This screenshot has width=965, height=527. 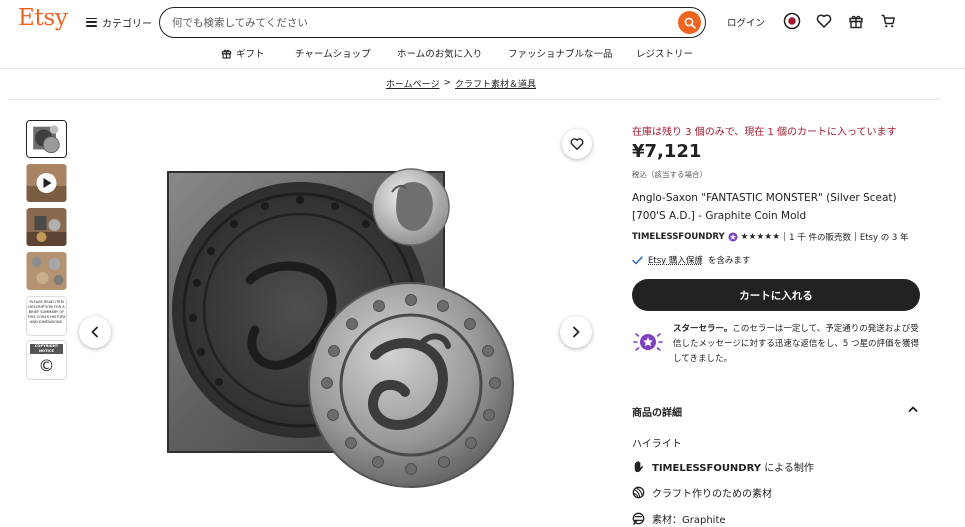 I want to click on chevron-left-icon, so click(x=94, y=332).